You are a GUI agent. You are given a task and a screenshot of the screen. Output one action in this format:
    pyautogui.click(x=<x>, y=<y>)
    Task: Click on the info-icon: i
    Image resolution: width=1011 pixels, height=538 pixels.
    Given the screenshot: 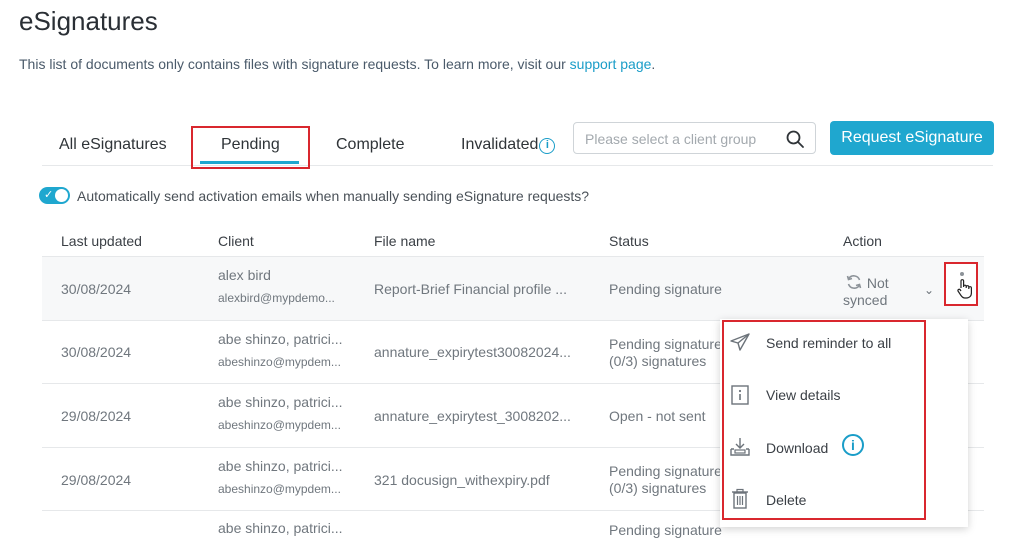 What is the action you would take?
    pyautogui.click(x=547, y=146)
    